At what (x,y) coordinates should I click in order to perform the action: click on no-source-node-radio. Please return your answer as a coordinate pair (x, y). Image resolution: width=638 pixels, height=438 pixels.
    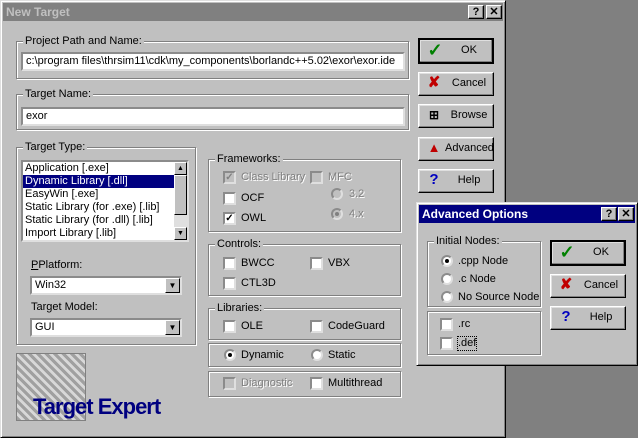
    Looking at the image, I should click on (447, 297).